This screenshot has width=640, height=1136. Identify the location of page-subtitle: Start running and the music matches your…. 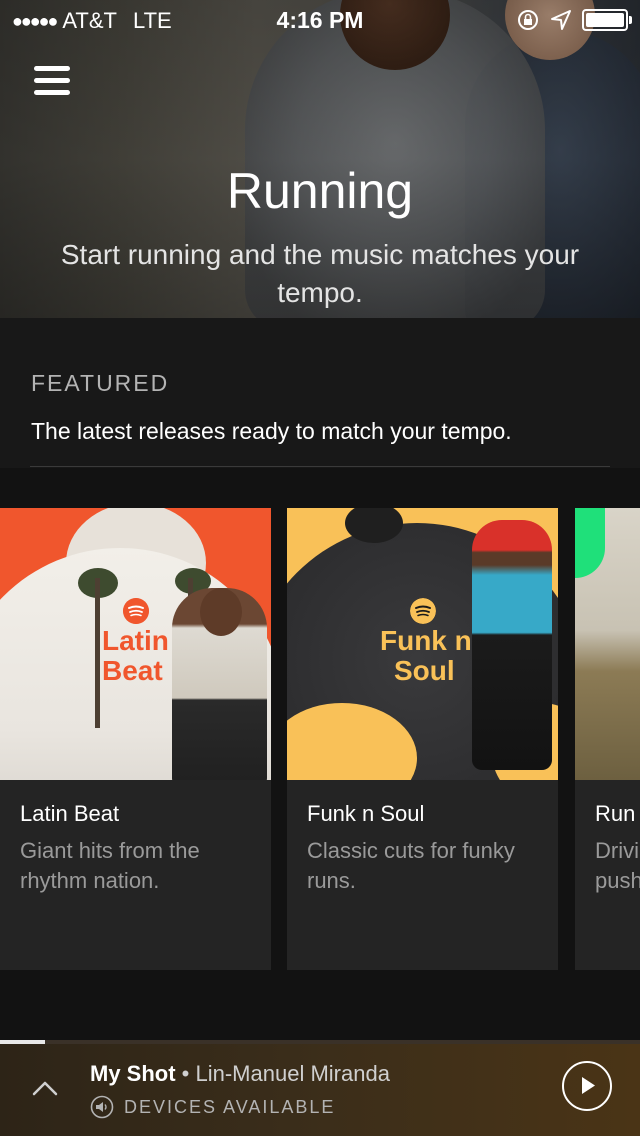
(320, 273).